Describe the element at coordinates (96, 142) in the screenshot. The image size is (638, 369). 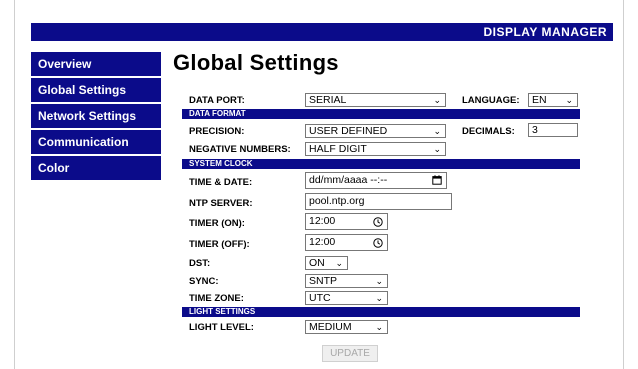
I see `sidebar-item-communication: Communication` at that location.